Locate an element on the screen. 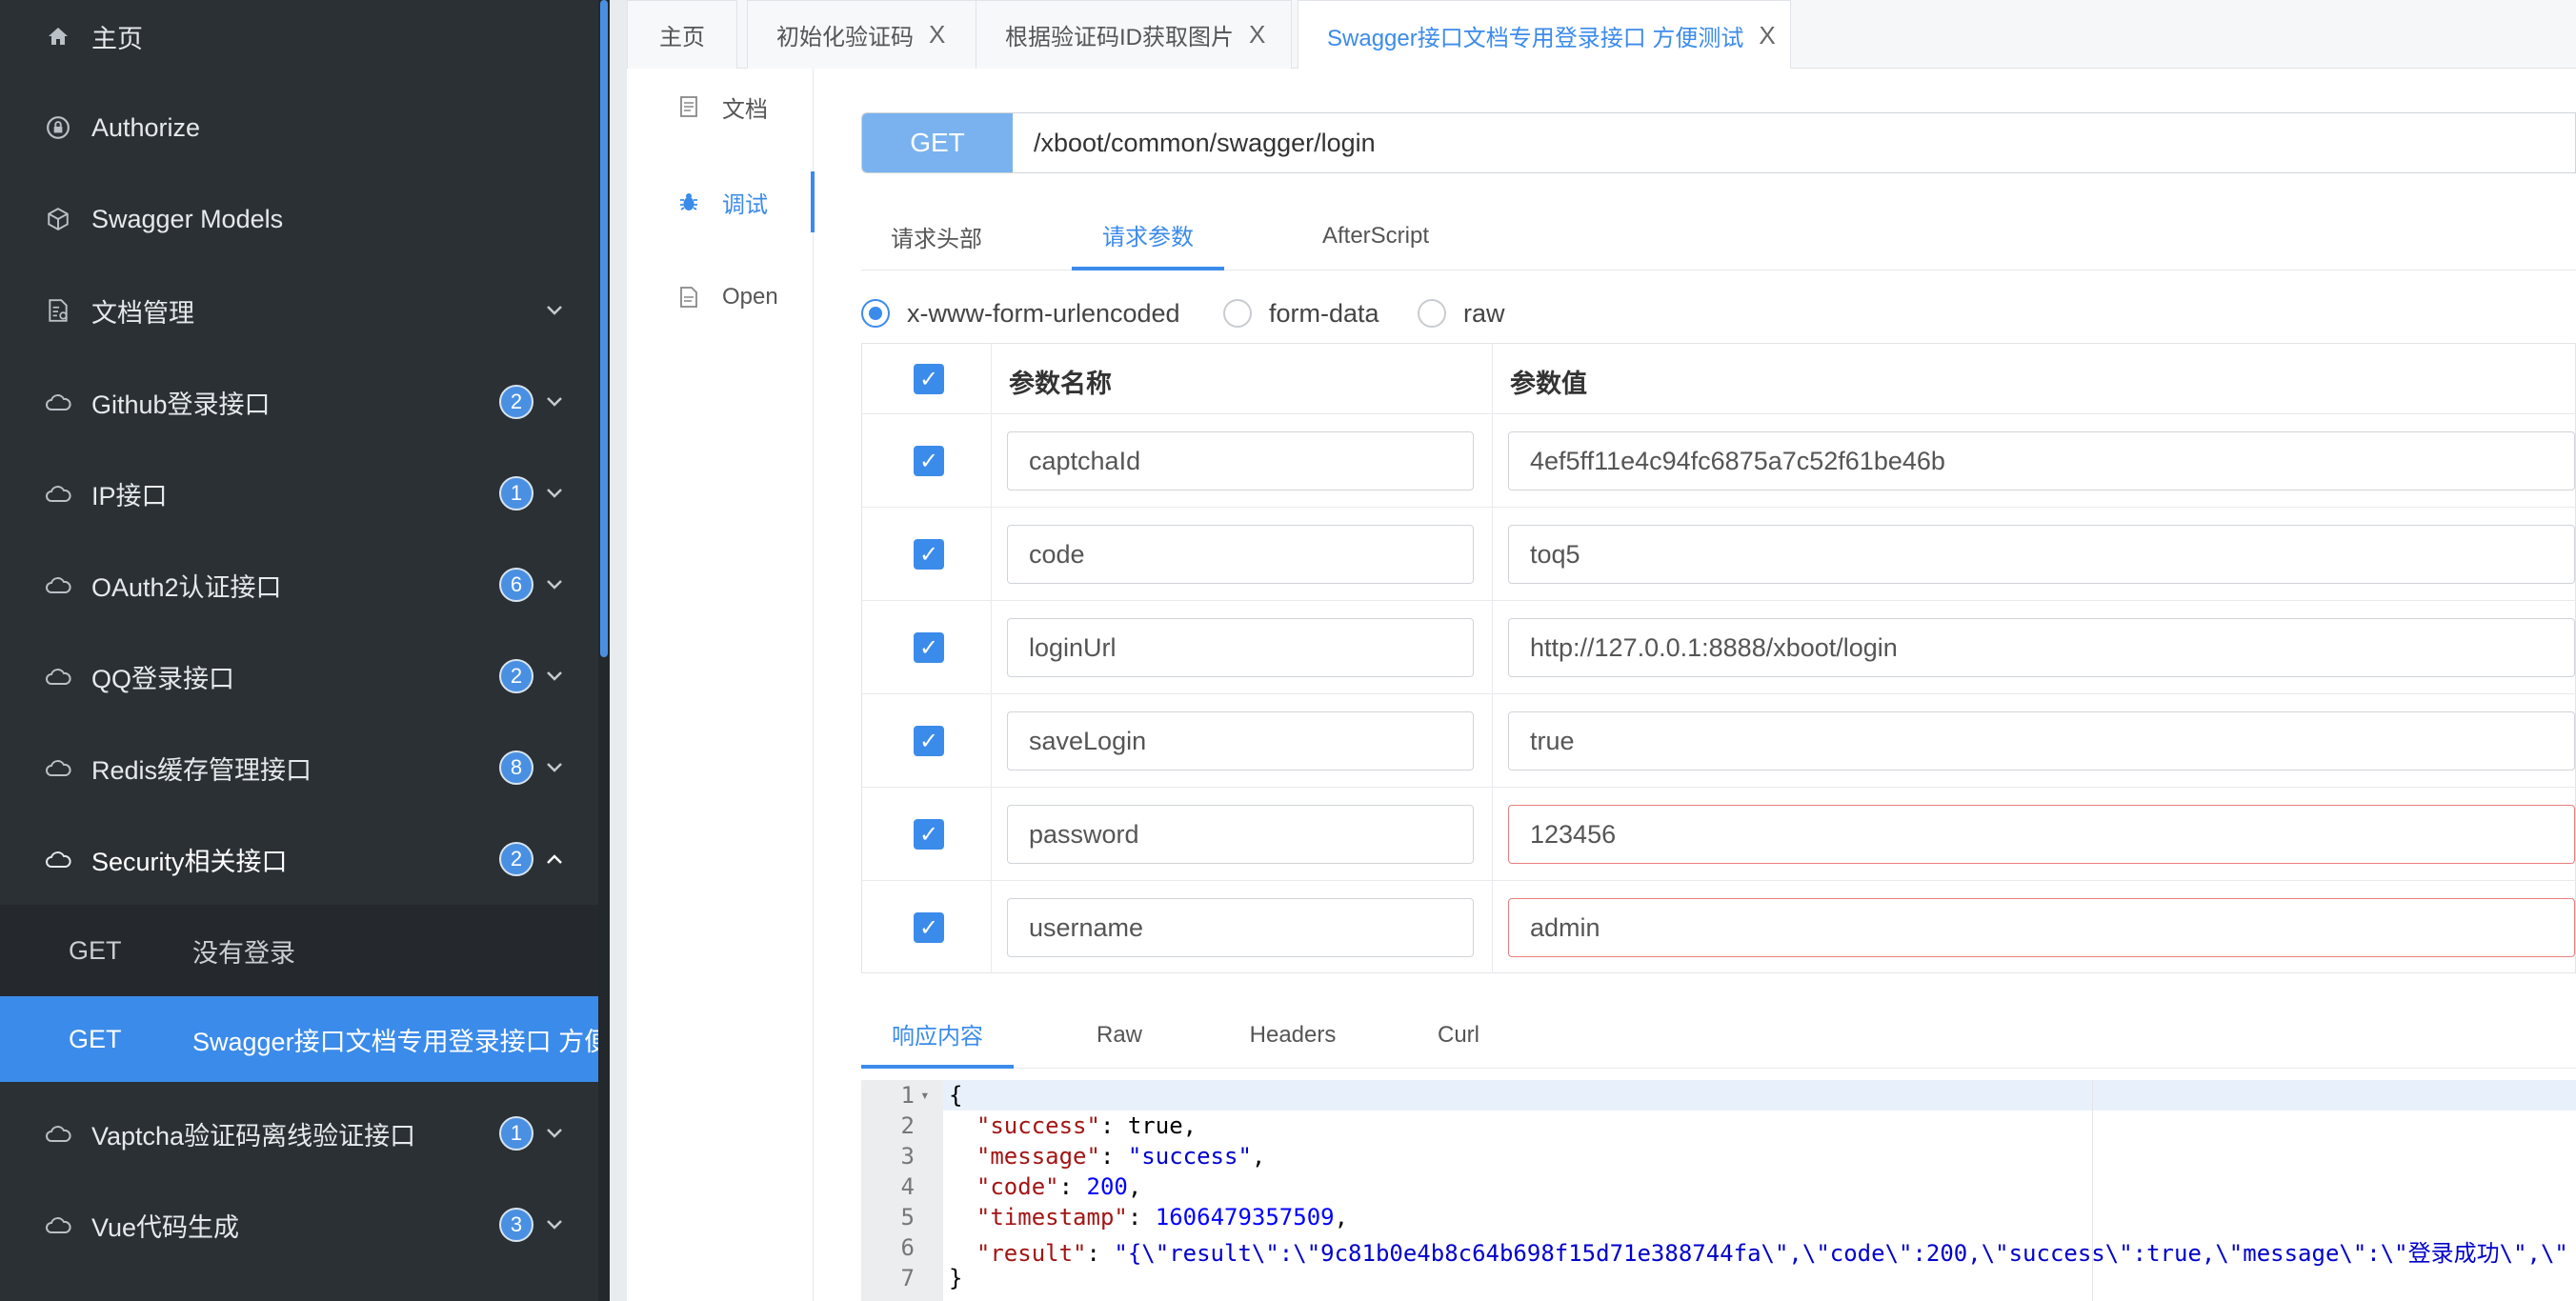  json-value: 1606479357509 is located at coordinates (1245, 1217).